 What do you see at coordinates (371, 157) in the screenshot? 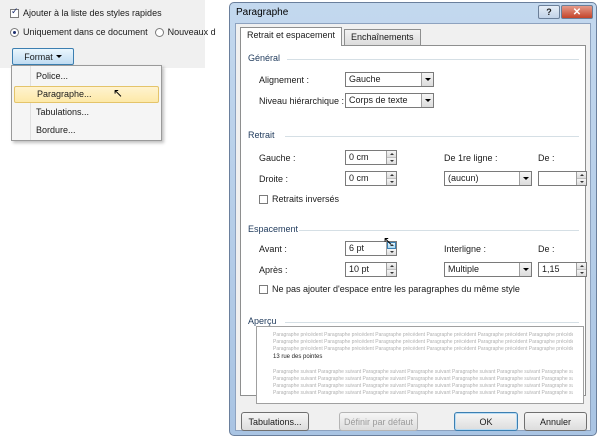
I see `indent-left-spinner: 0 cm` at bounding box center [371, 157].